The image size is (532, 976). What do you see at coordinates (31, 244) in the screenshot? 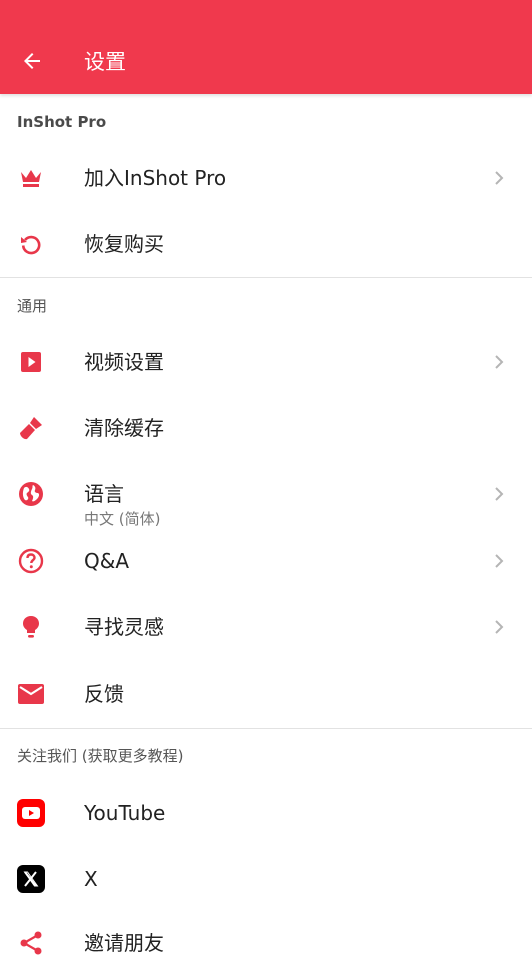
I see `restore-icon` at bounding box center [31, 244].